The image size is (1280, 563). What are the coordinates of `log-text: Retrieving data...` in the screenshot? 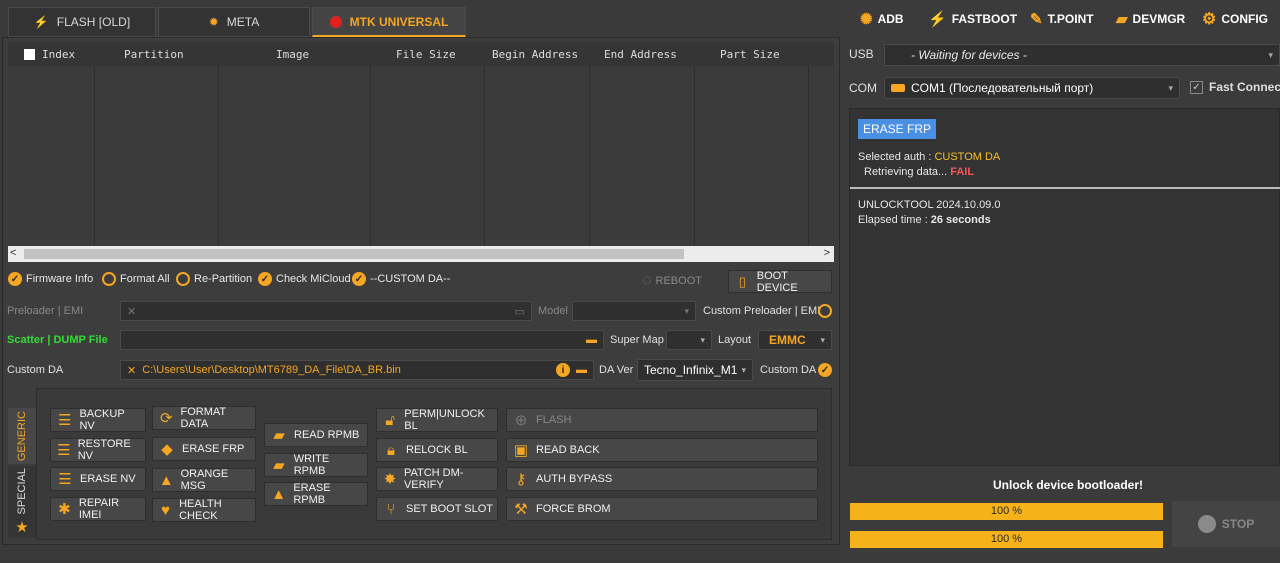 It's located at (907, 172).